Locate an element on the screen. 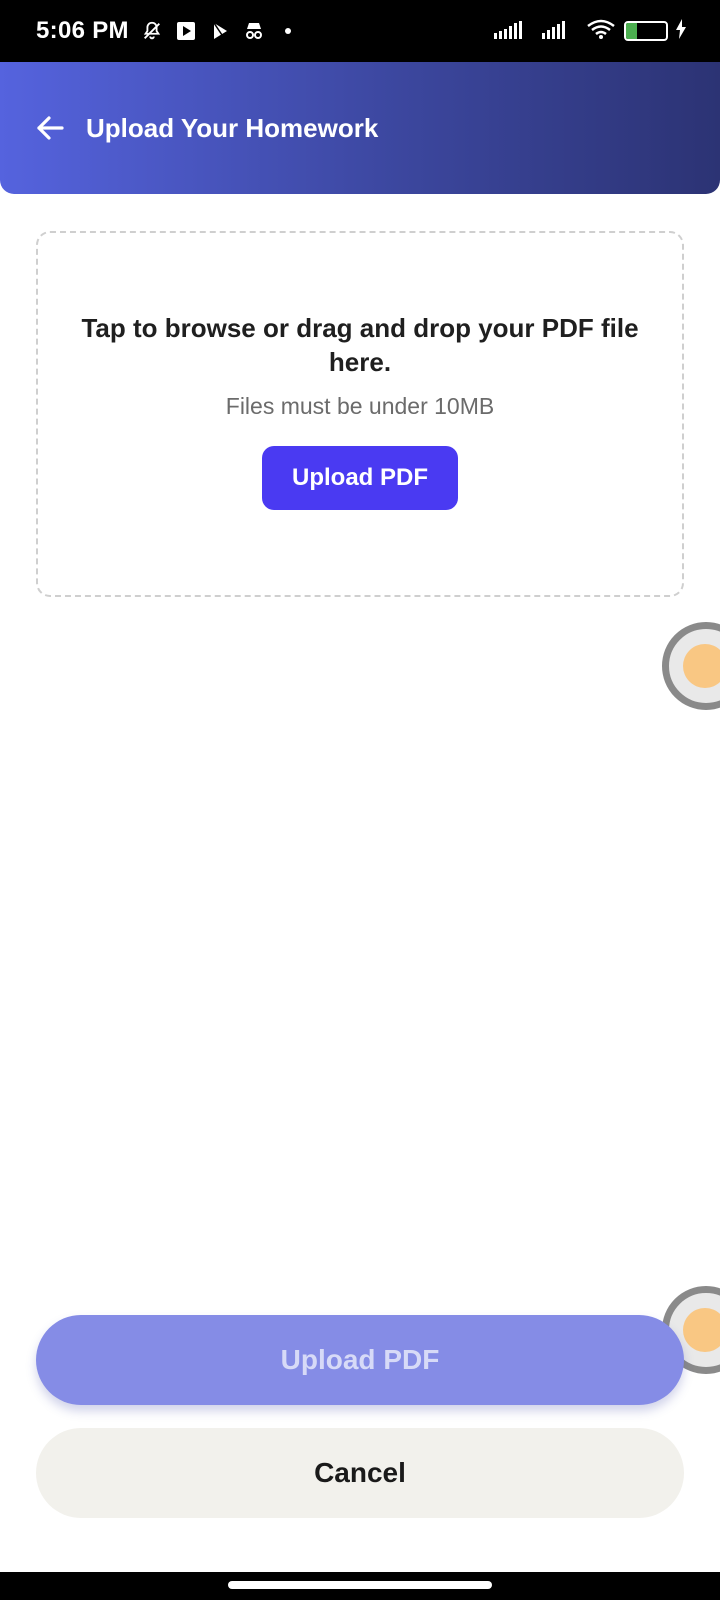  status-time: 5:06 PM is located at coordinates (82, 30).